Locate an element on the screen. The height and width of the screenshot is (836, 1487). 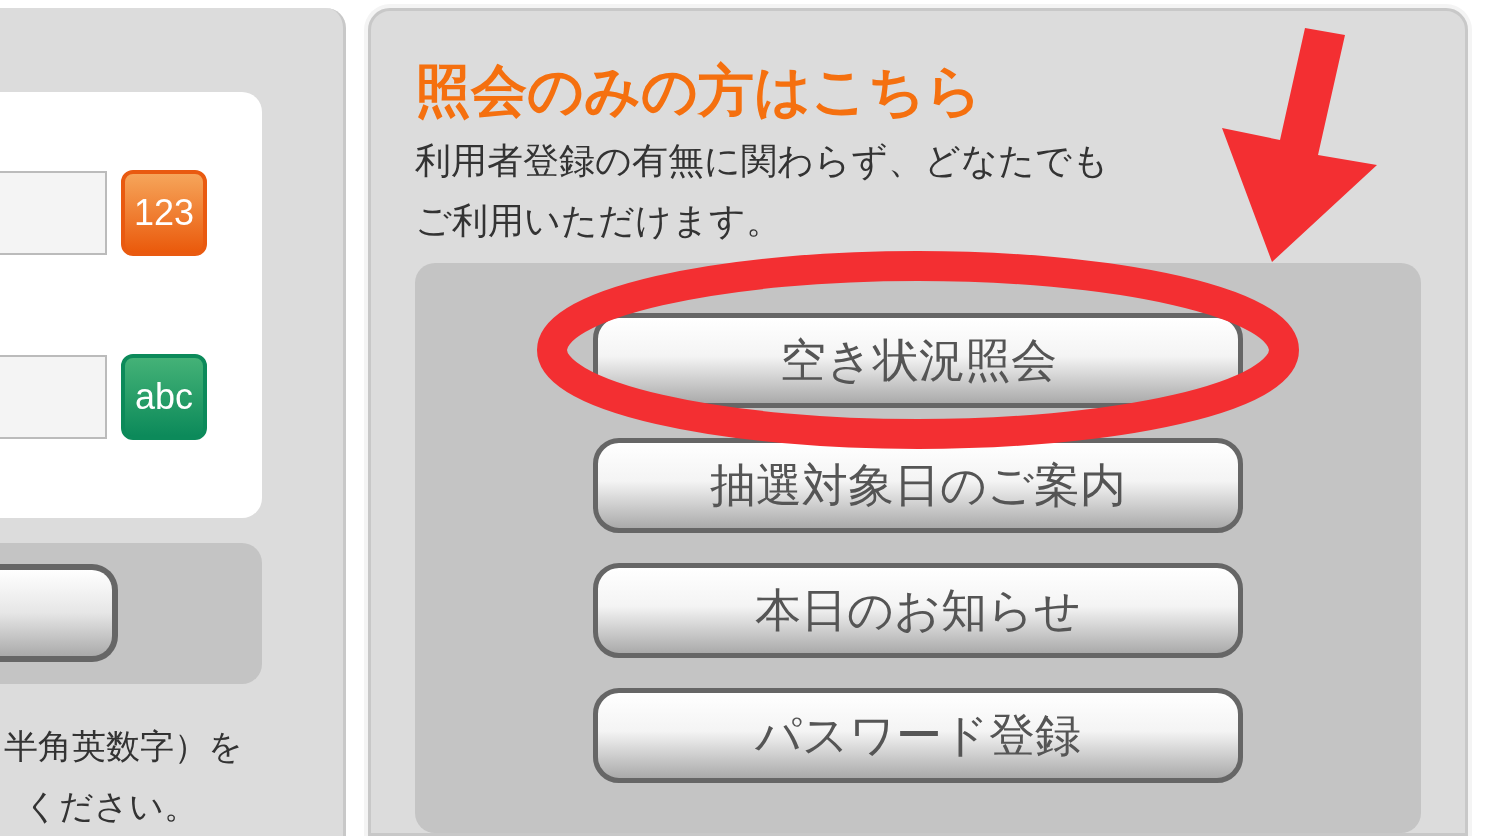
note-text: ください。 is located at coordinates (111, 806).